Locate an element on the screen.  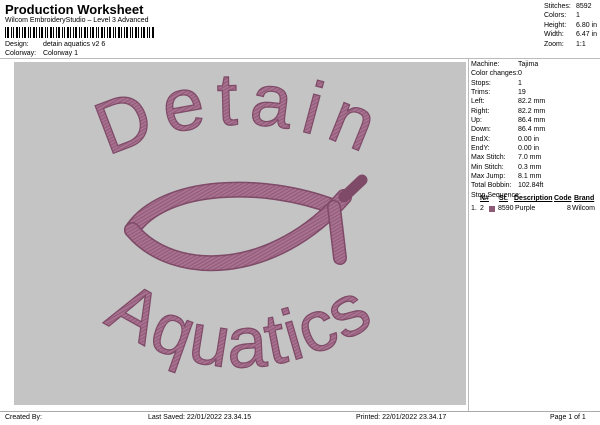
info-label: Up: is located at coordinates (476, 121).